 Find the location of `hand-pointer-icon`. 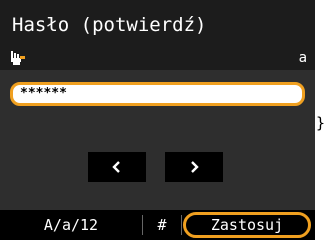

hand-pointer-icon is located at coordinates (18, 57).